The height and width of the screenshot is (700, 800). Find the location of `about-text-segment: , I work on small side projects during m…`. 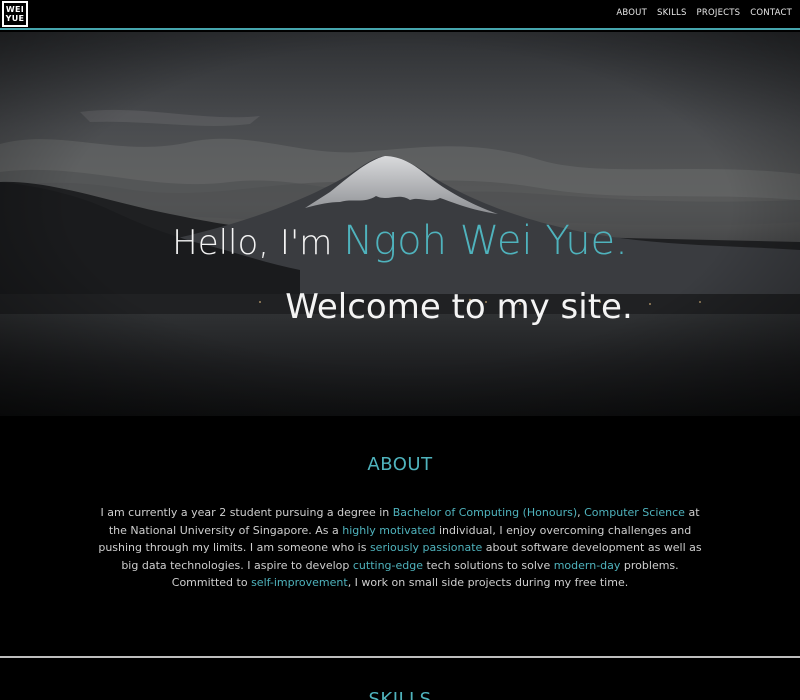

about-text-segment: , I work on small side projects during m… is located at coordinates (488, 582).